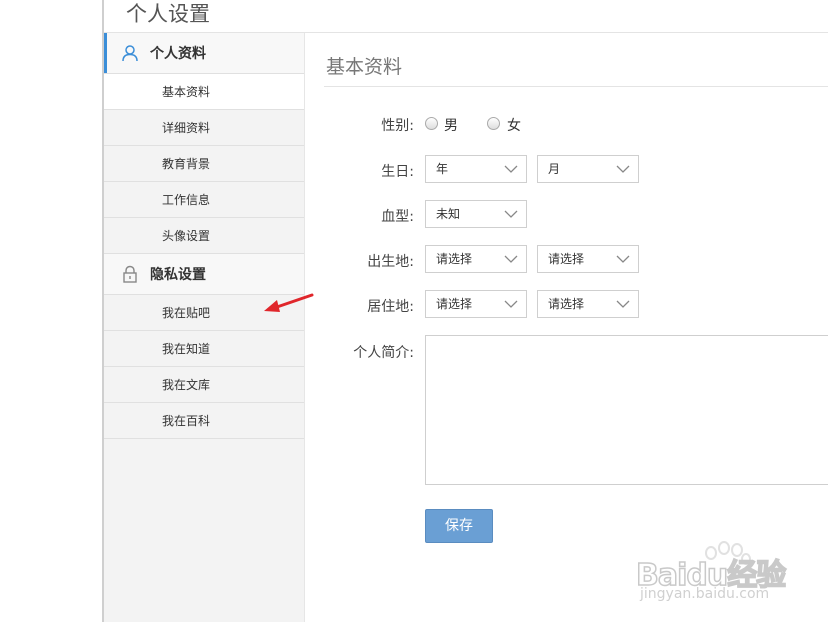 The width and height of the screenshot is (828, 622). I want to click on birthday-month-select: 月, so click(588, 169).